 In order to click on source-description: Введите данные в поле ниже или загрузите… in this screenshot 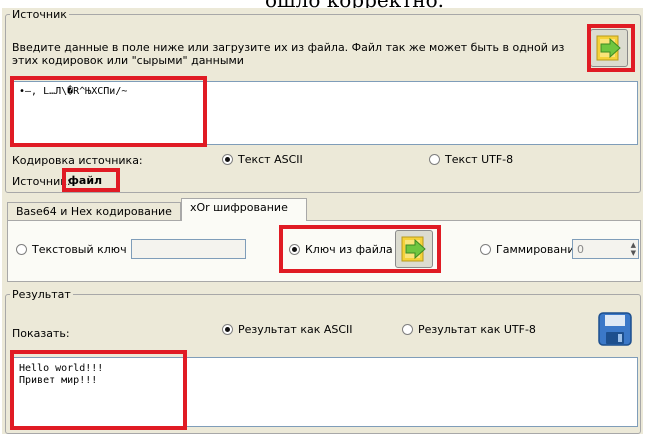, I will do `click(288, 54)`.